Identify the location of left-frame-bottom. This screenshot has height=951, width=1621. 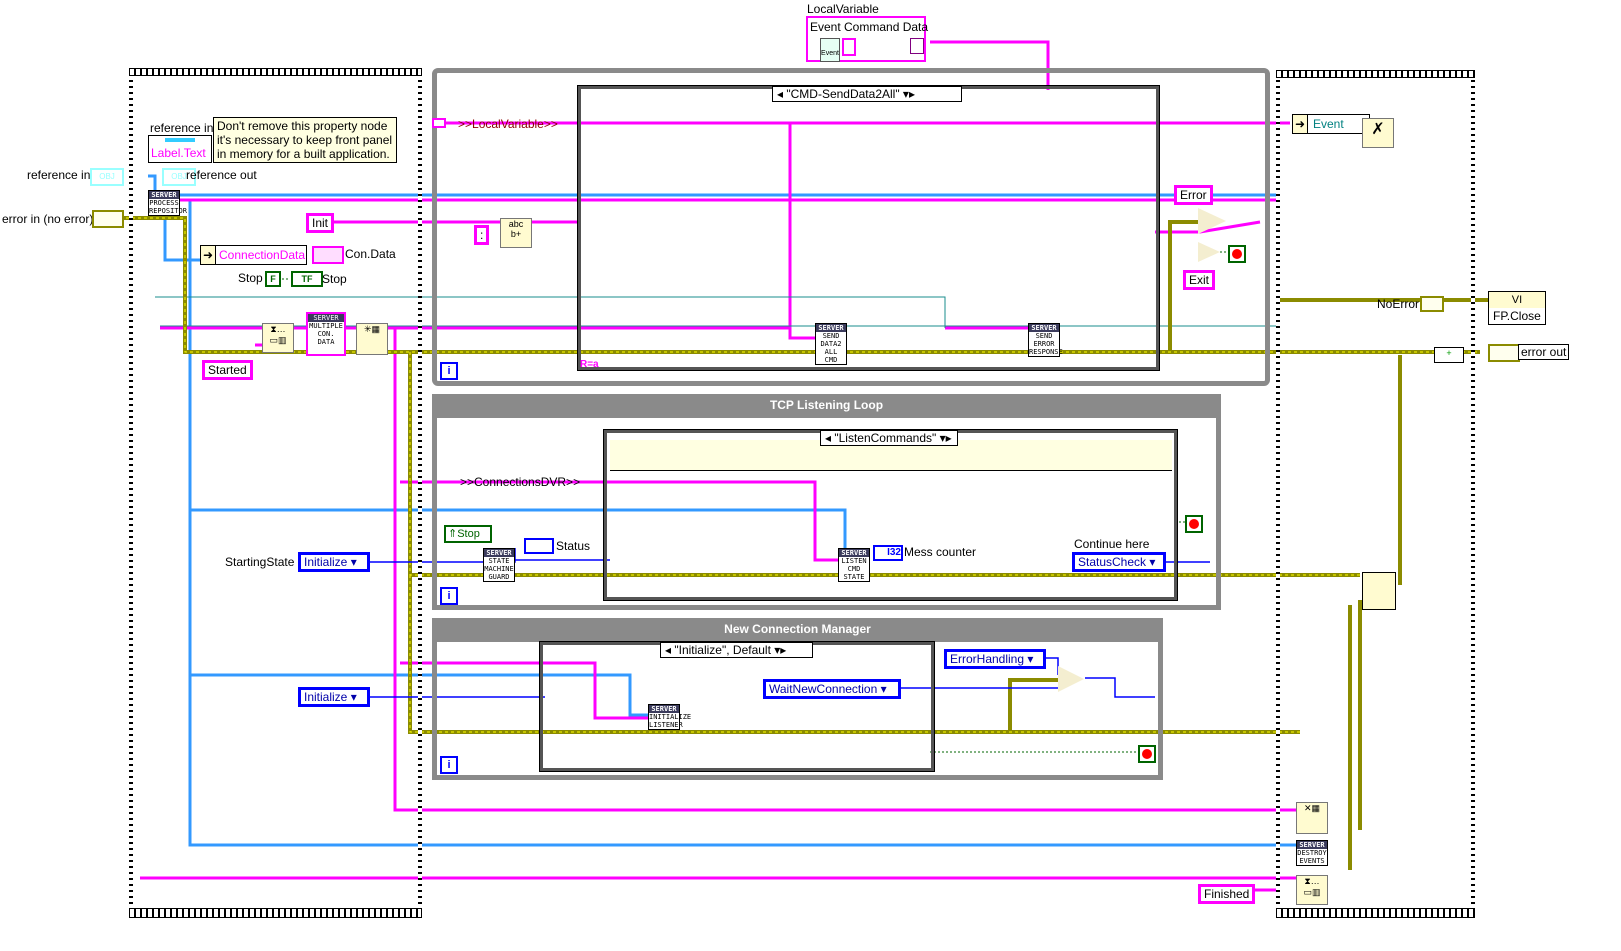
(275, 913).